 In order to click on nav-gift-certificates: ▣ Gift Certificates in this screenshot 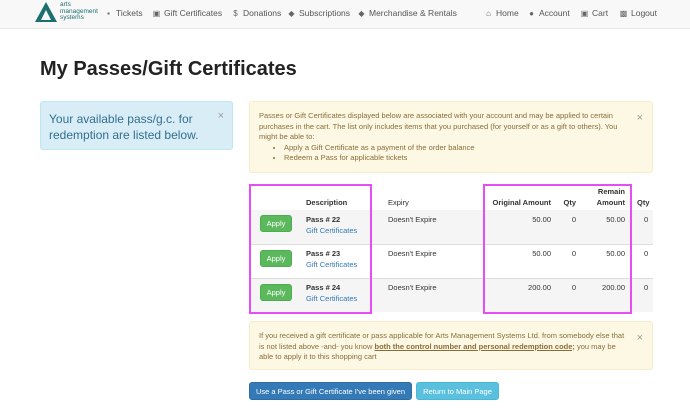, I will do `click(187, 13)`.